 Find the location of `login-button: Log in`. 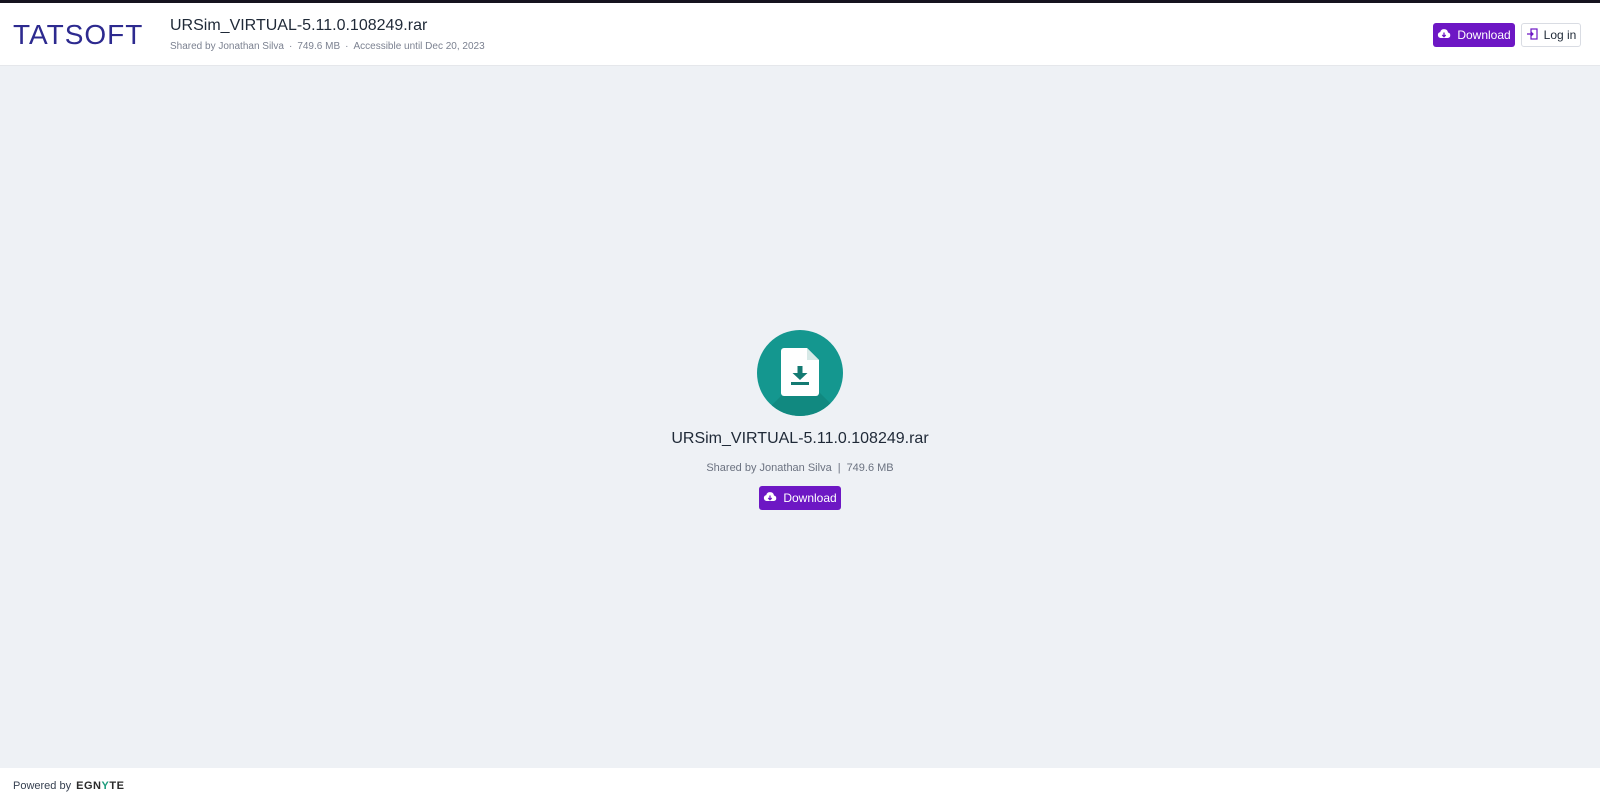

login-button: Log in is located at coordinates (1551, 35).